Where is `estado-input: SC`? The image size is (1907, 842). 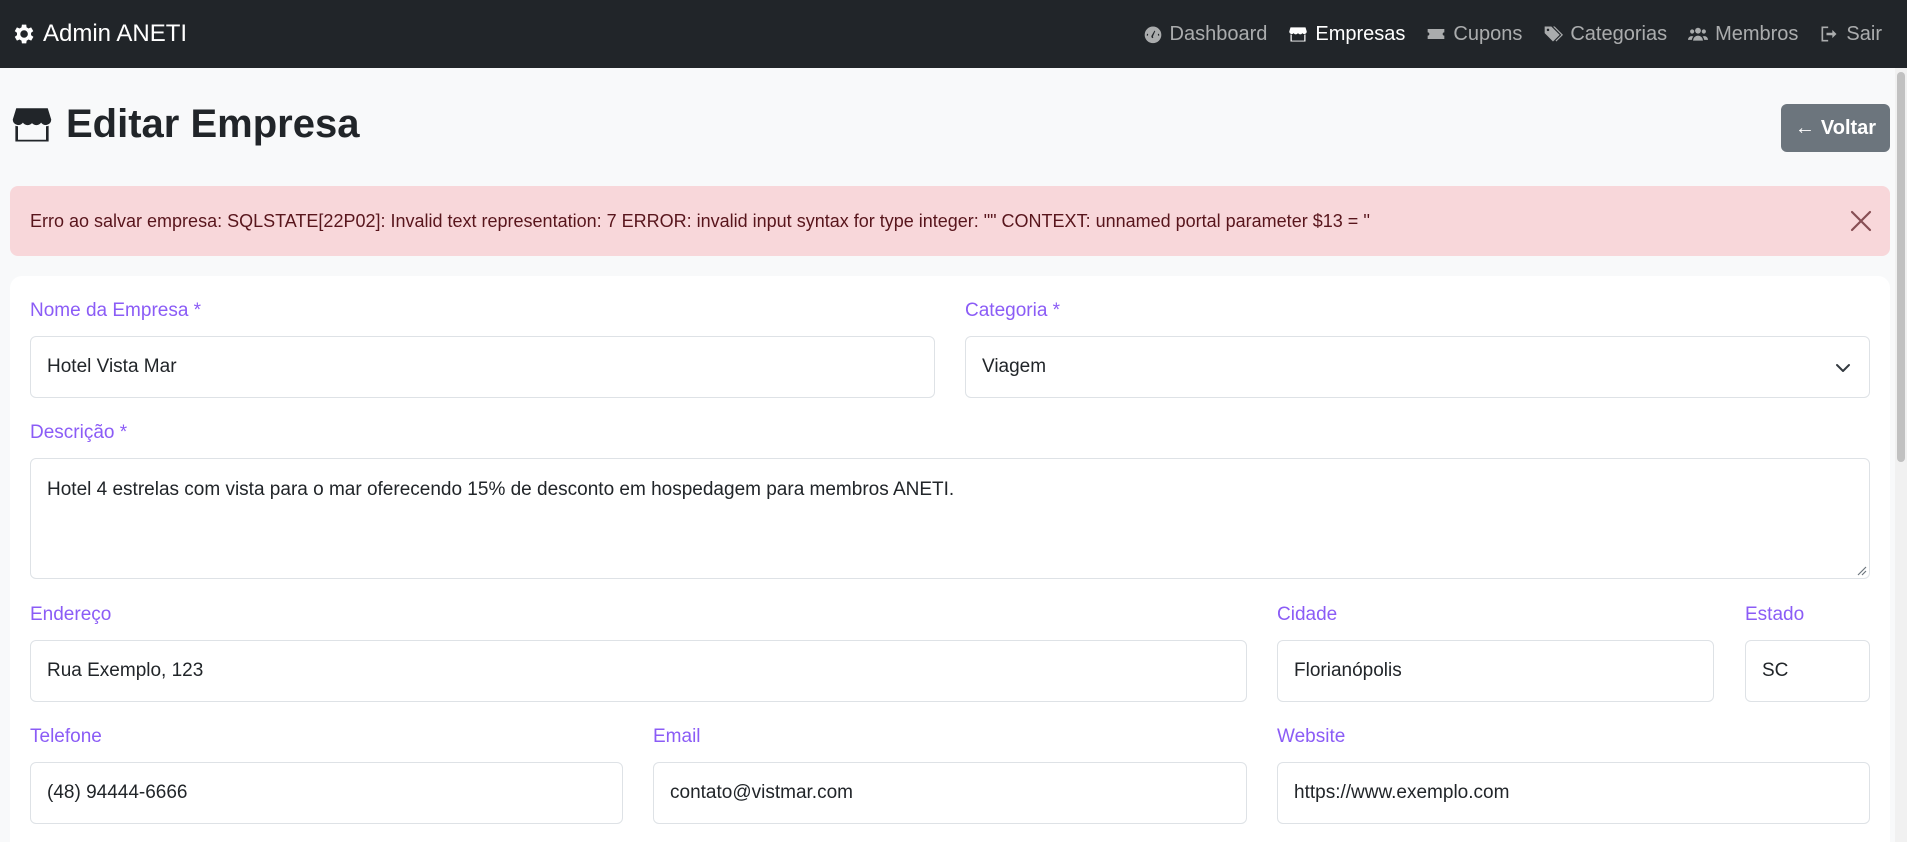 estado-input: SC is located at coordinates (1807, 671).